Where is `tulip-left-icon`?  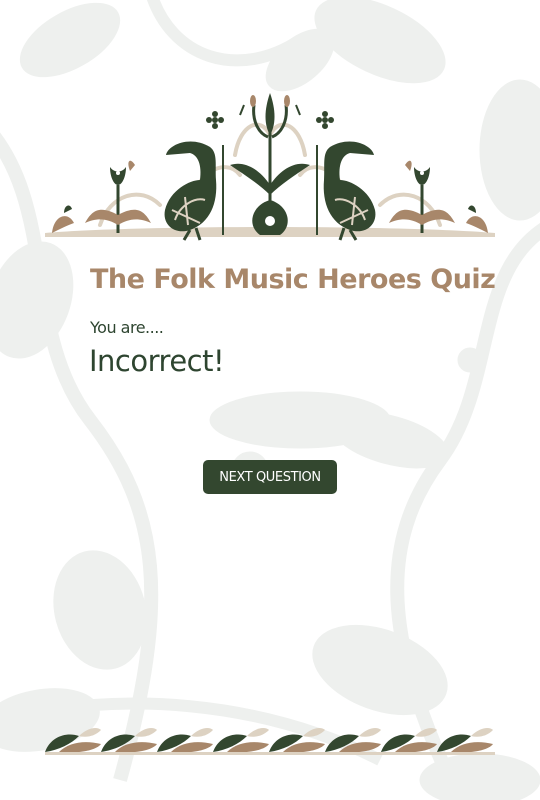 tulip-left-icon is located at coordinates (118, 196).